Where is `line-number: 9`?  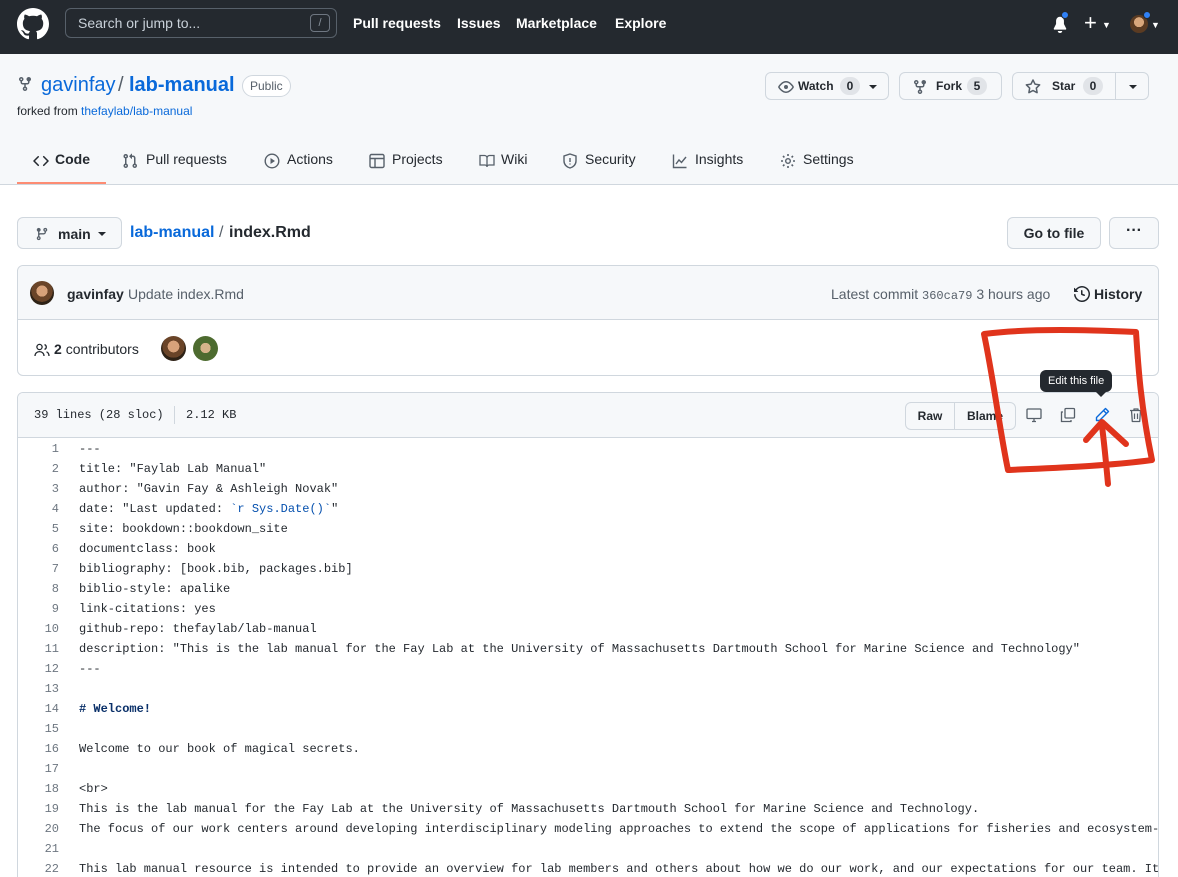
line-number: 9 is located at coordinates (38, 609).